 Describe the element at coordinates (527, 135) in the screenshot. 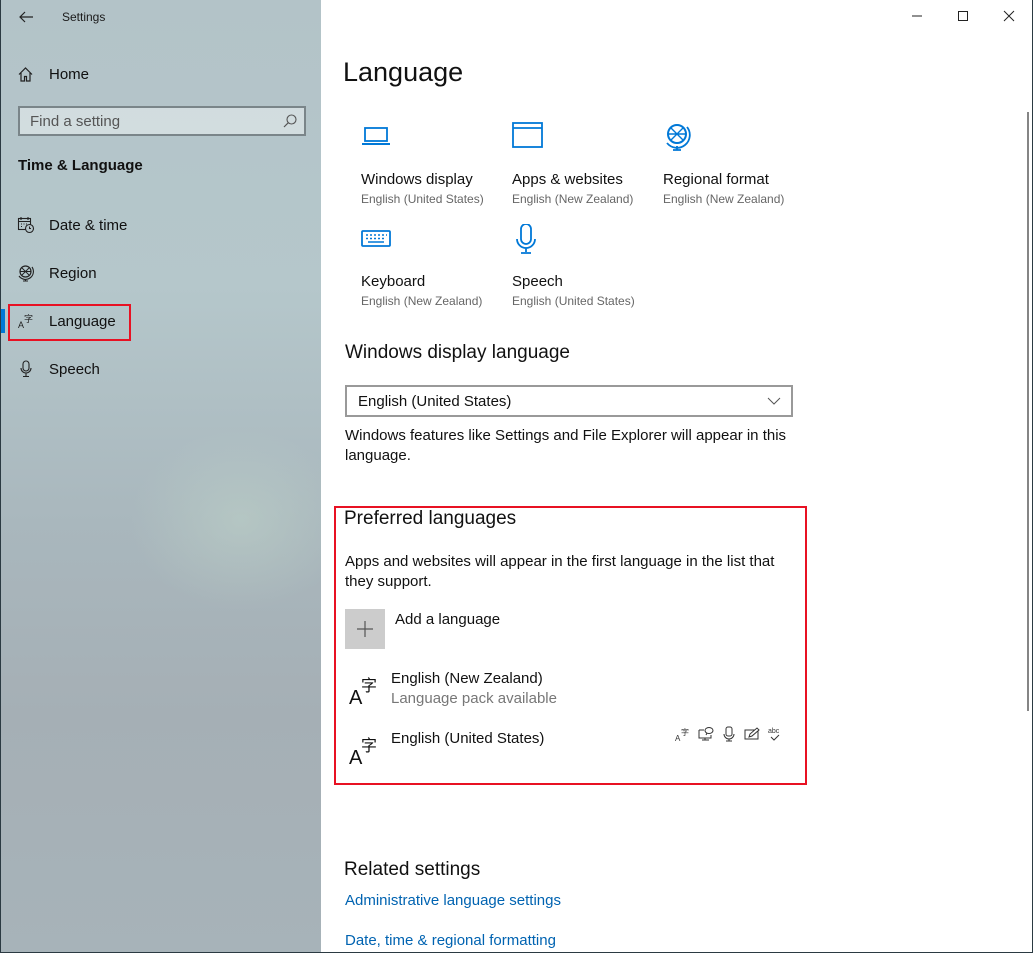

I see `window-icon` at that location.